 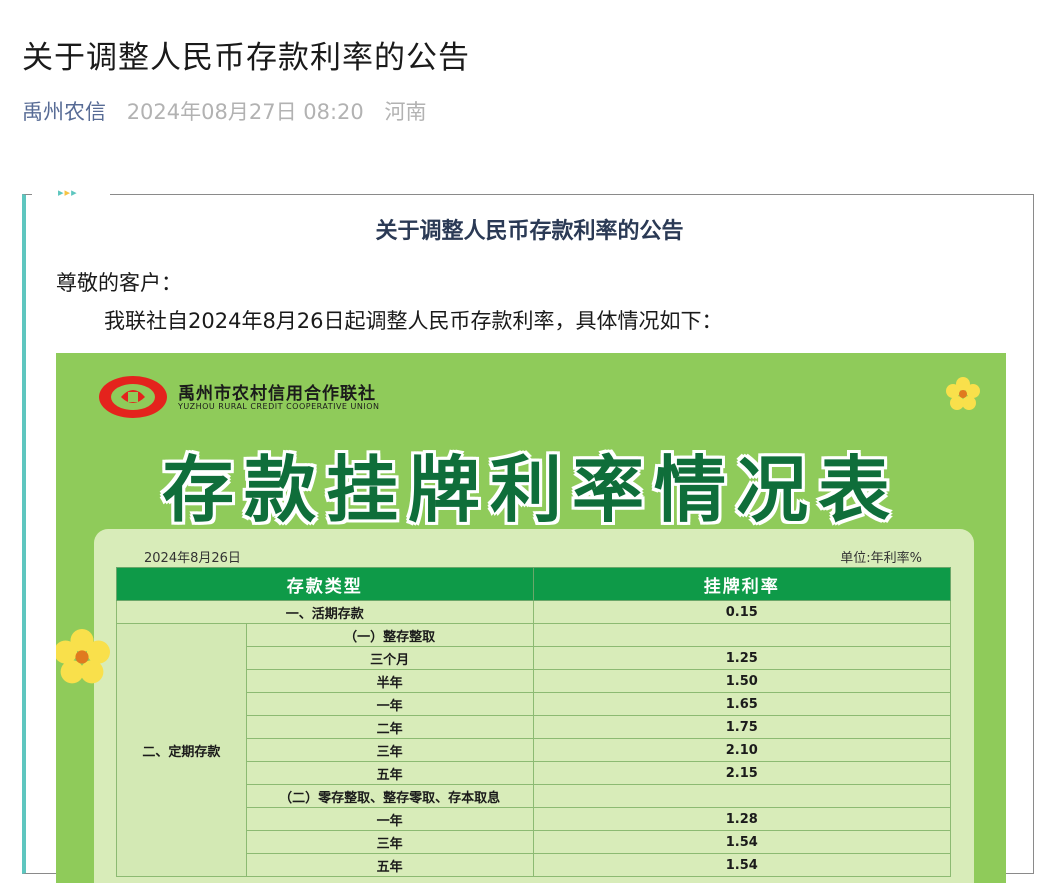 What do you see at coordinates (325, 612) in the screenshot?
I see `row-label: 一、活期存款` at bounding box center [325, 612].